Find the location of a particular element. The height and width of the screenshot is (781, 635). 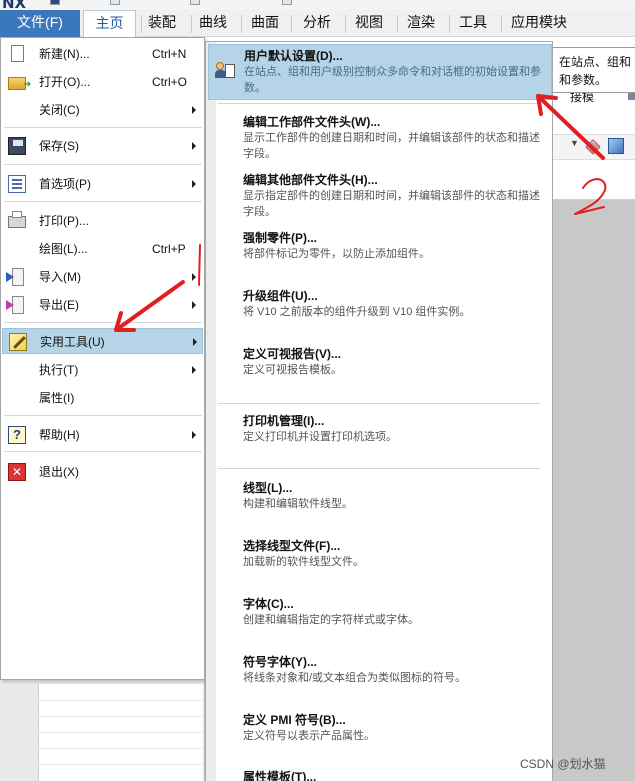

submenu-item-define-pmi-symbols: 定义 PMI 符号(B)... 定义符号以表示产品属性。 is located at coordinates (393, 728).